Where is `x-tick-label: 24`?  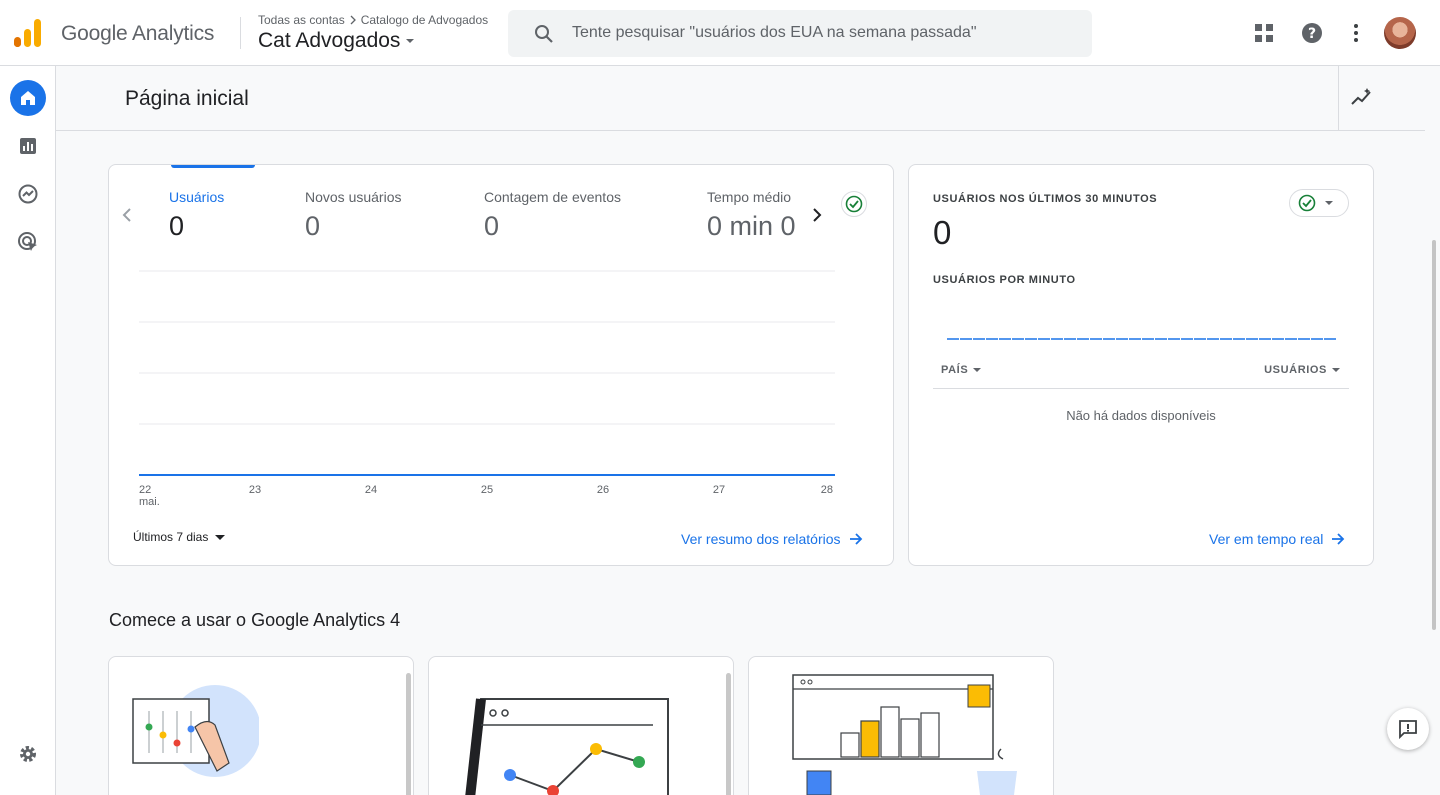 x-tick-label: 24 is located at coordinates (371, 490).